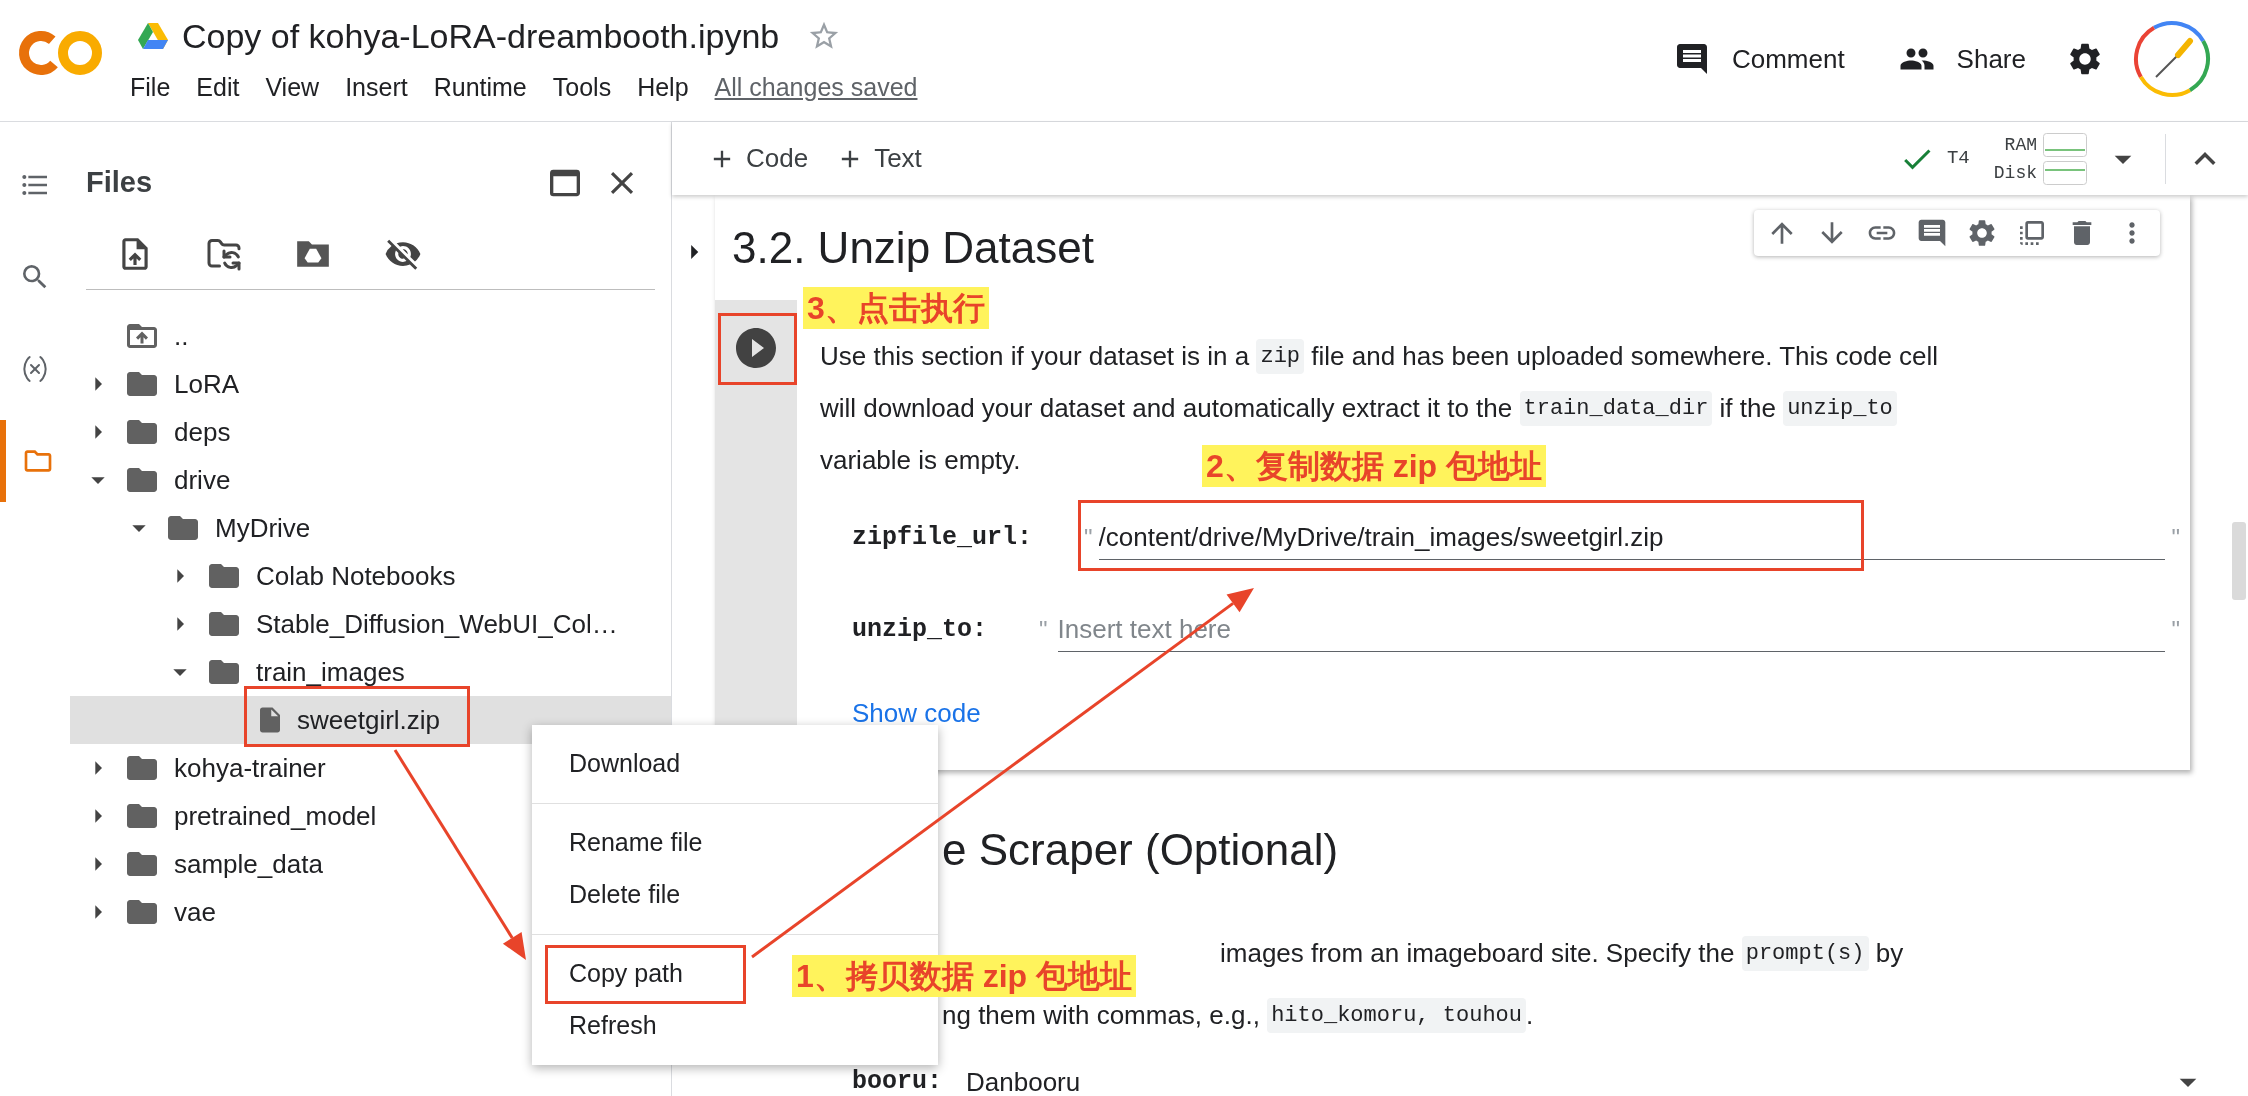  I want to click on body-text: file and has been uploaded somewhere. This code cell, so click(1624, 356).